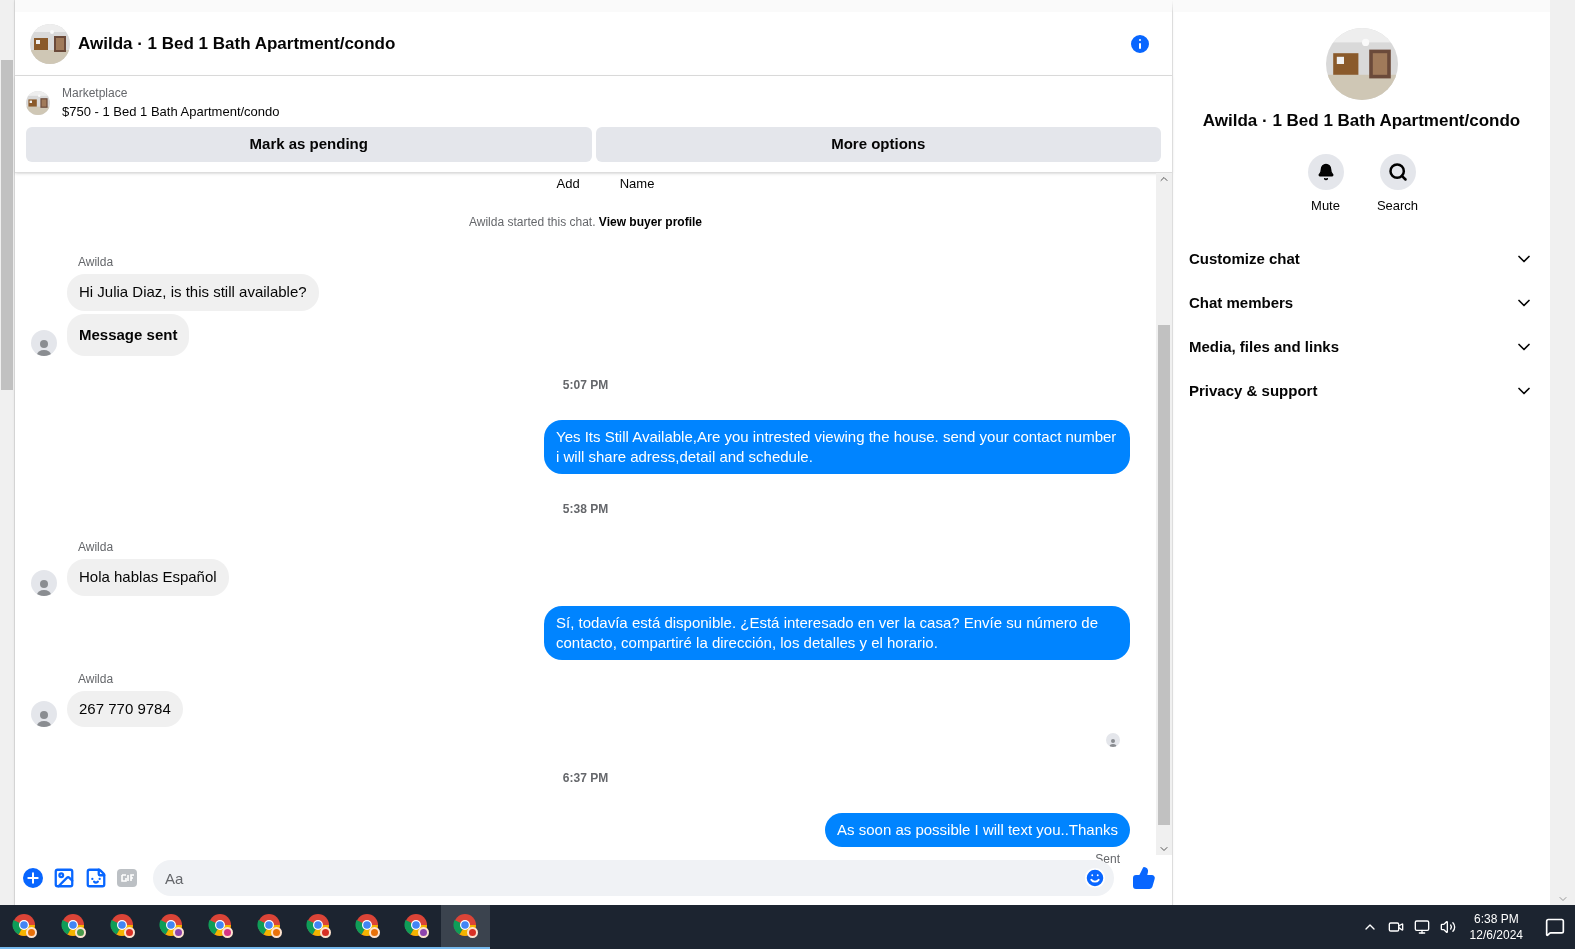 Image resolution: width=1575 pixels, height=949 pixels. I want to click on like-icon, so click(1144, 878).